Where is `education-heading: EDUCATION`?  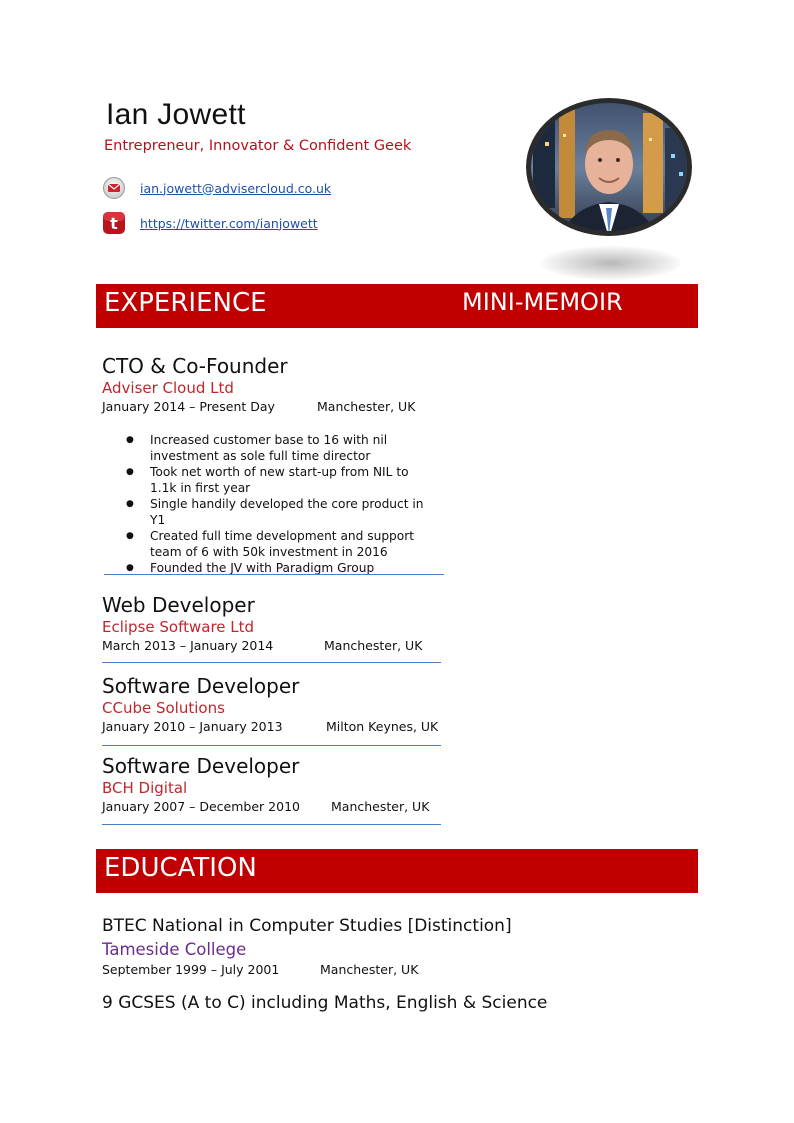
education-heading: EDUCATION is located at coordinates (180, 868).